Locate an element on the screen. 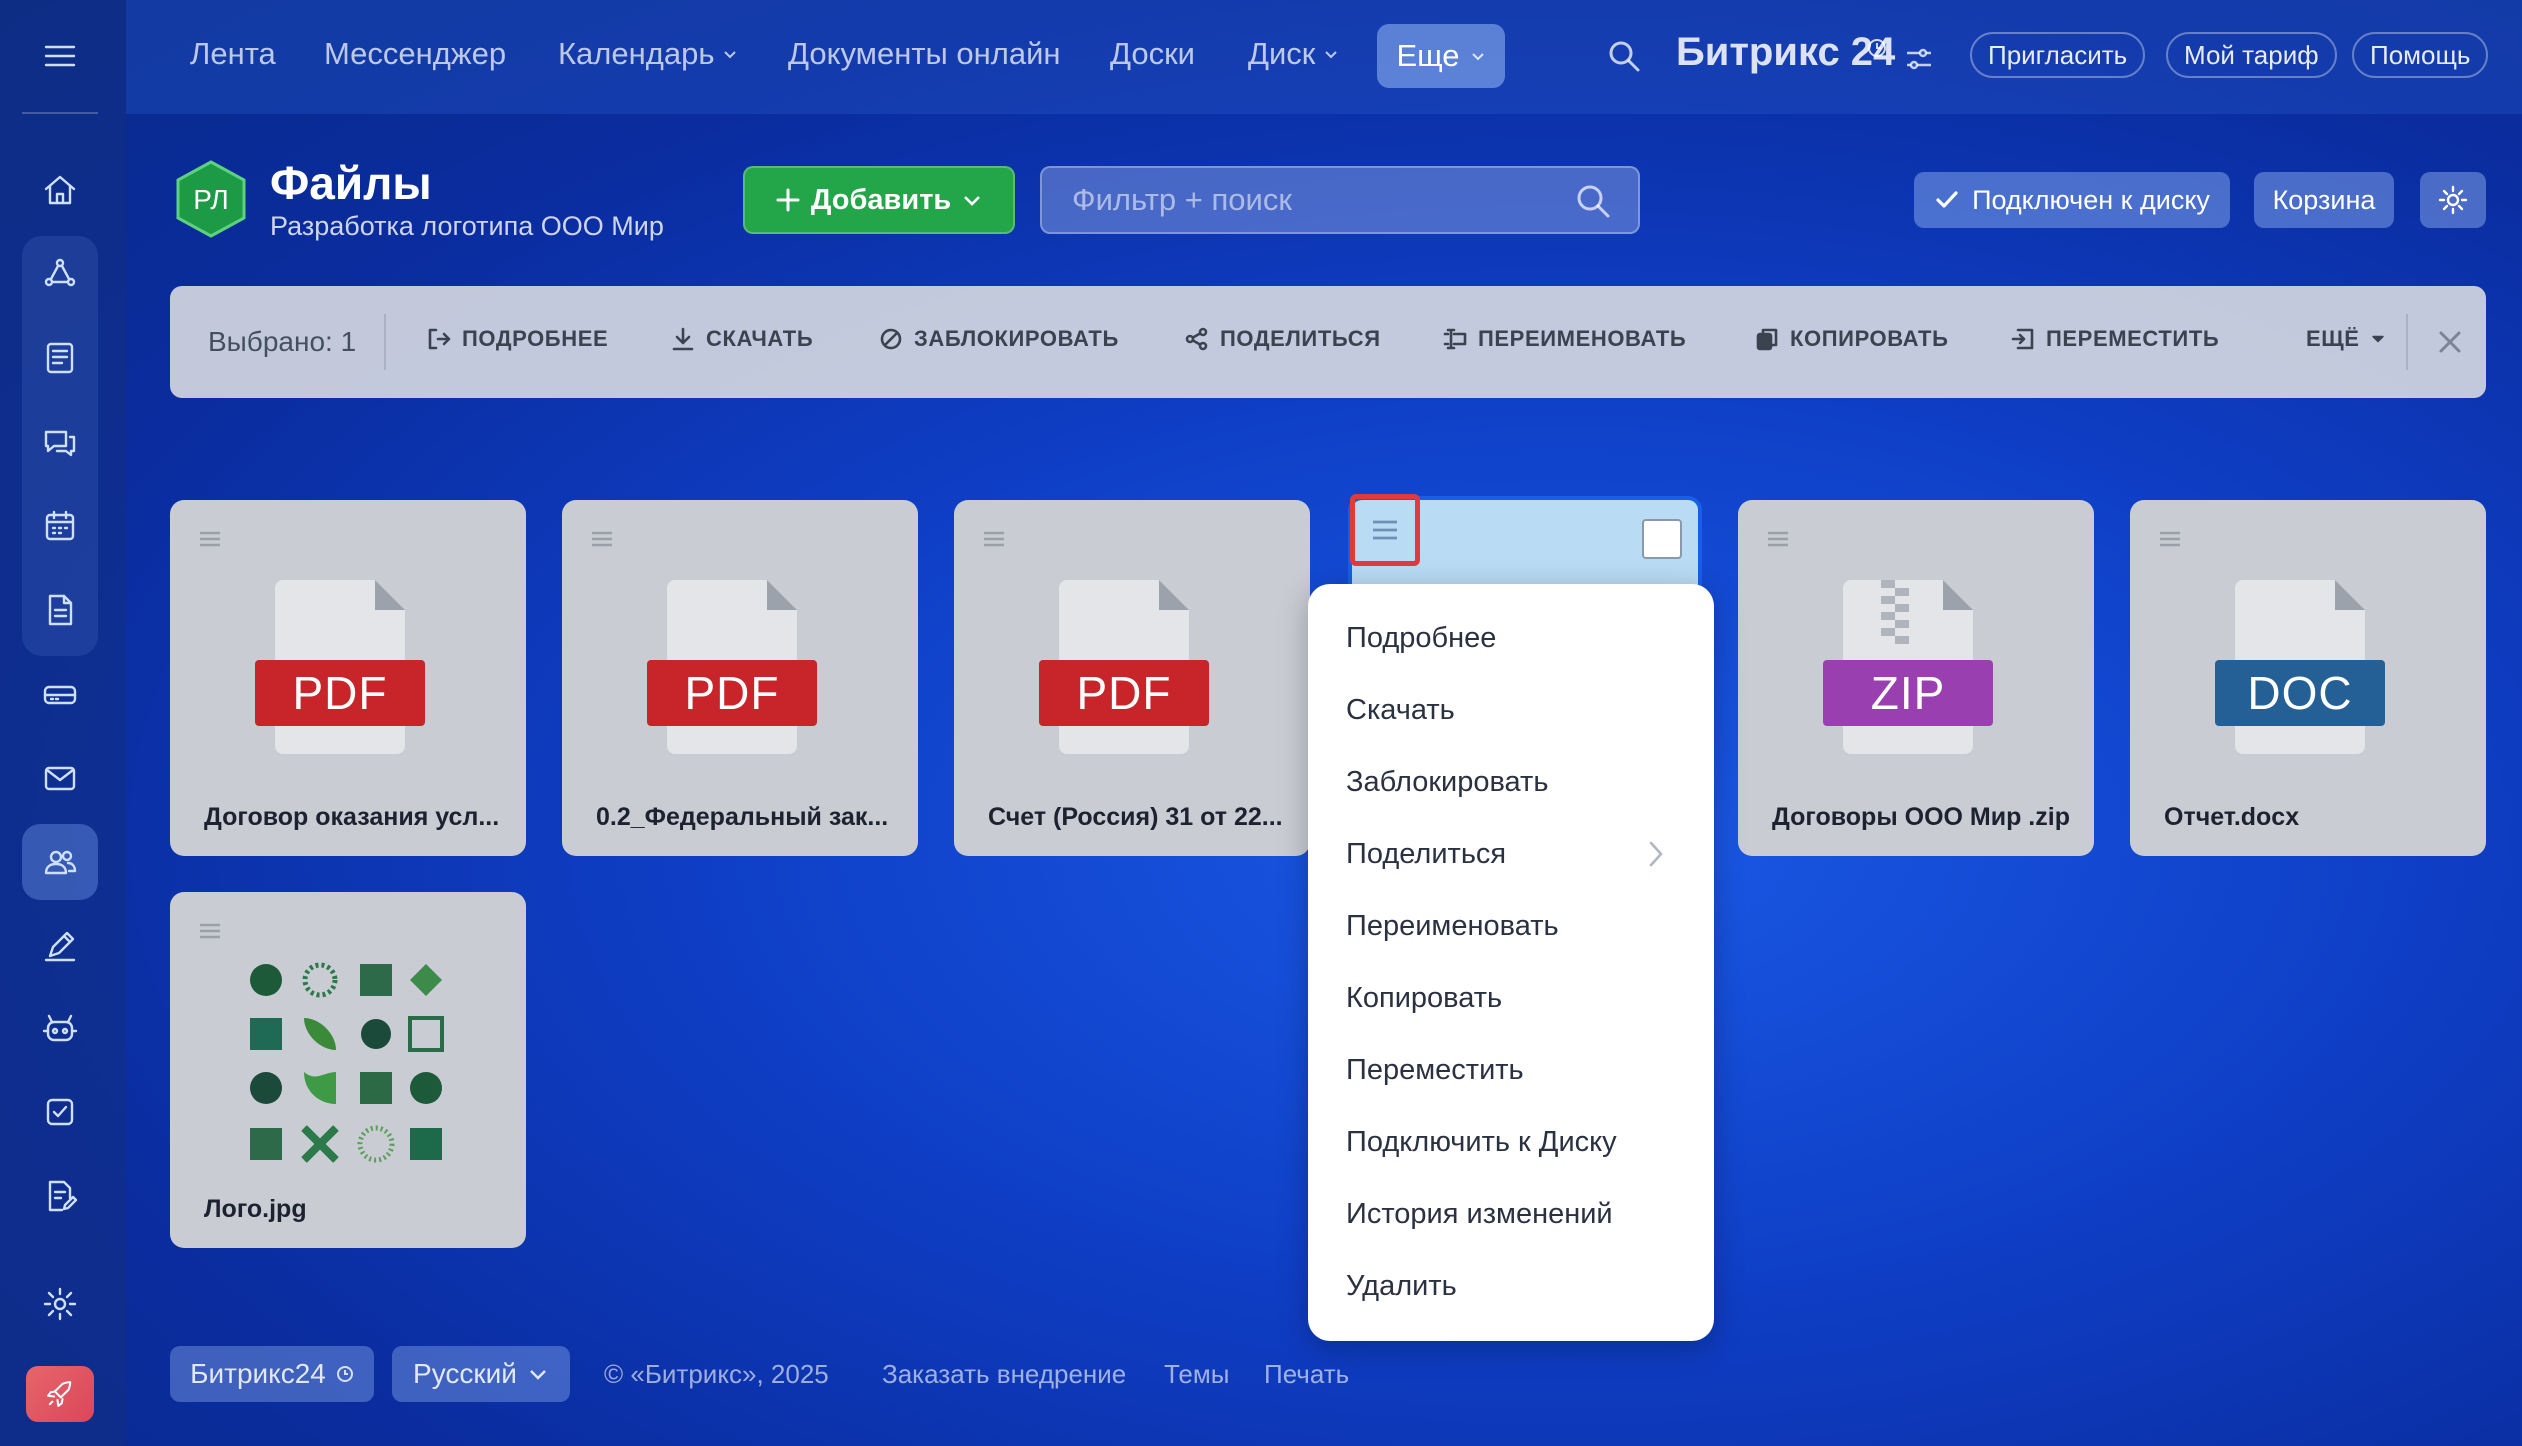 This screenshot has width=2522, height=1446. nav-item-calendar: Календарь is located at coordinates (648, 54).